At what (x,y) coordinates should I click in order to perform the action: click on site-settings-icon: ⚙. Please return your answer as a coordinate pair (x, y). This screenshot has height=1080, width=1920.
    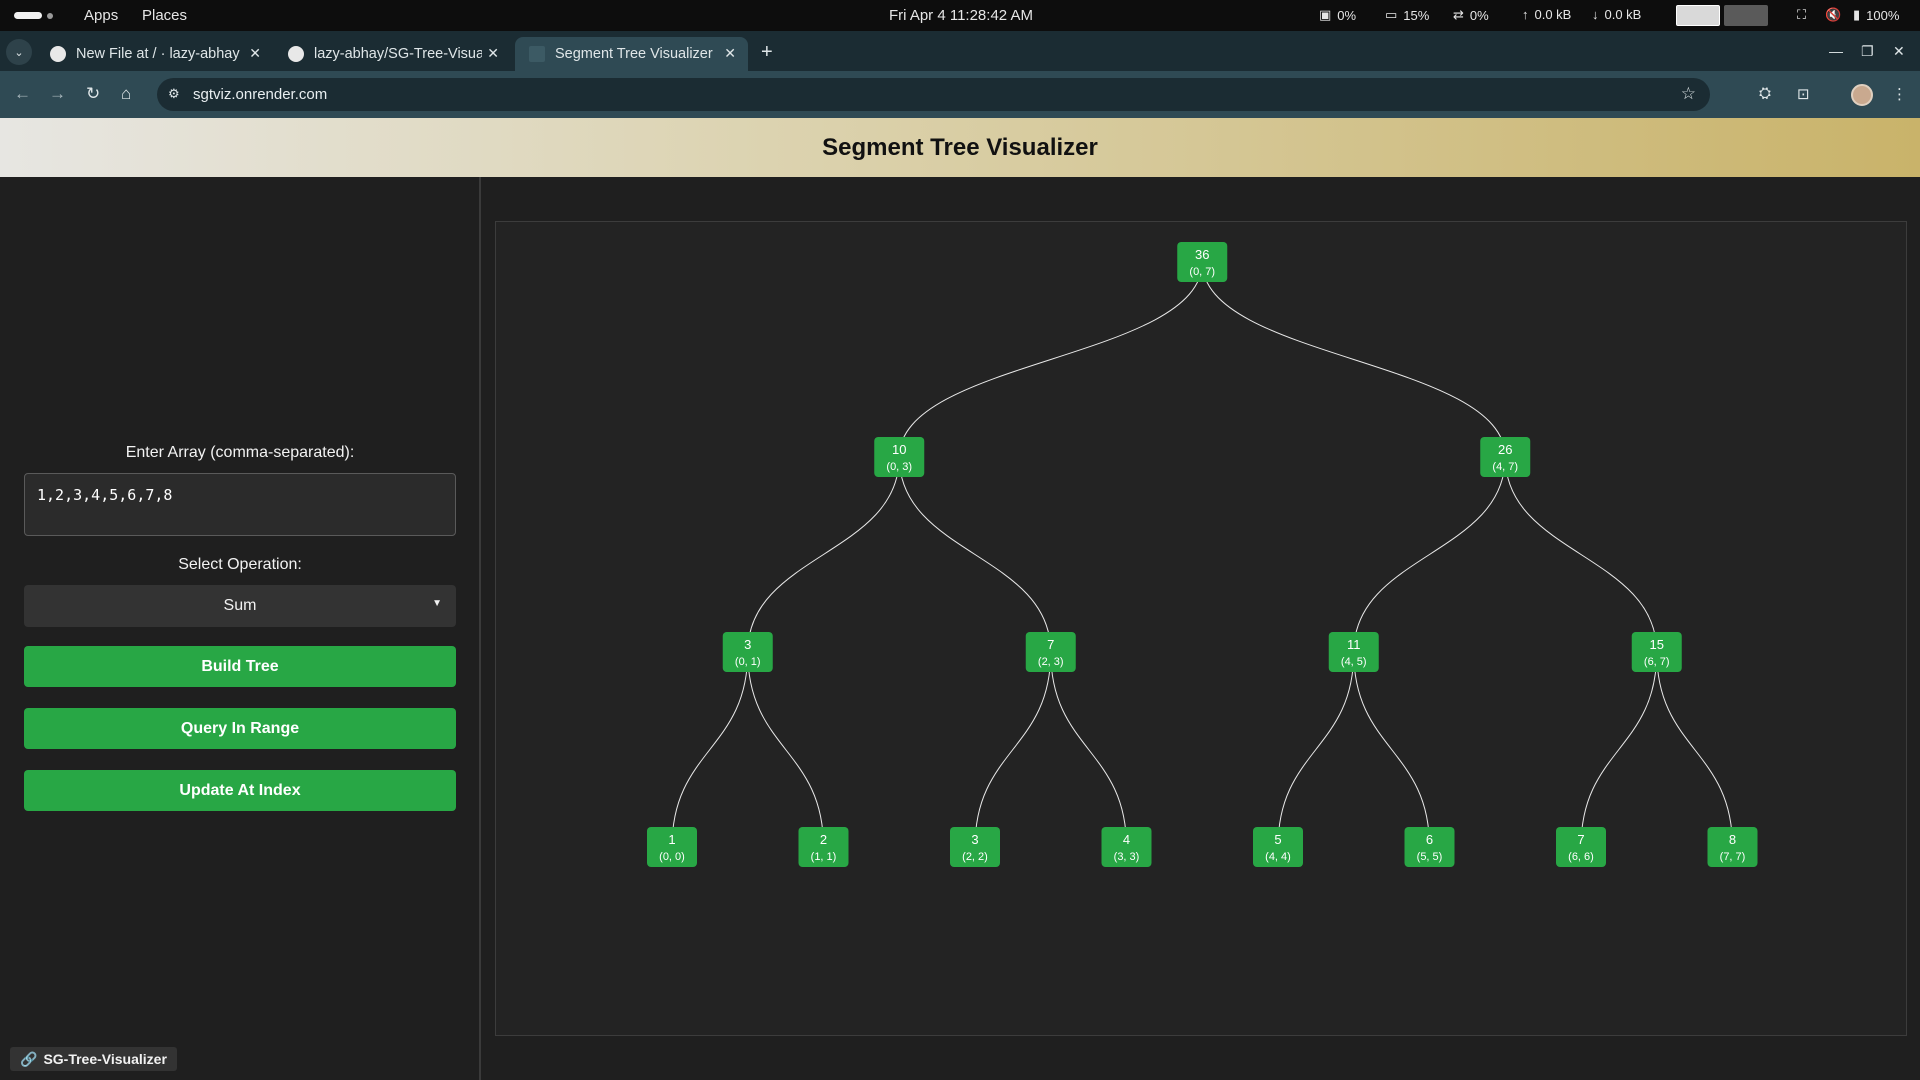
    Looking at the image, I should click on (174, 94).